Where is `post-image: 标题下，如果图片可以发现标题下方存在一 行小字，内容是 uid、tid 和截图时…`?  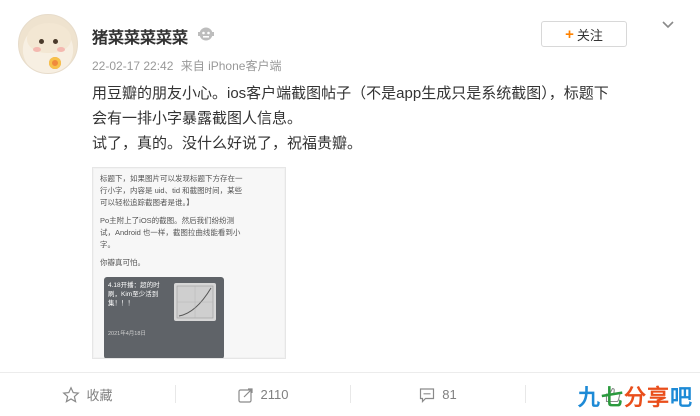 post-image: 标题下，如果图片可以发现标题下方存在一 行小字，内容是 uid、tid 和截图时… is located at coordinates (189, 263).